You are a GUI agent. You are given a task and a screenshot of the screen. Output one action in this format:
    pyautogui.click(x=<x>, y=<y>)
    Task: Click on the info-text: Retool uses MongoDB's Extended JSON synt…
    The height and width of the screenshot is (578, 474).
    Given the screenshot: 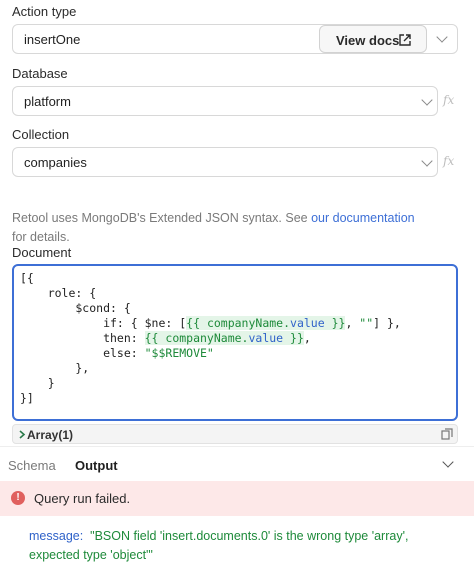 What is the action you would take?
    pyautogui.click(x=162, y=218)
    